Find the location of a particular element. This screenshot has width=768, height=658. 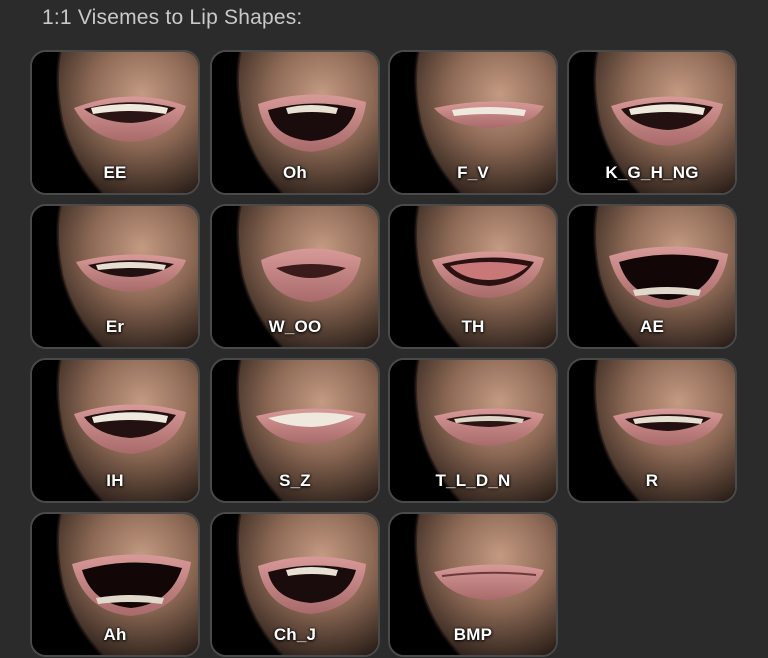

viseme-label: Oh is located at coordinates (294, 172).